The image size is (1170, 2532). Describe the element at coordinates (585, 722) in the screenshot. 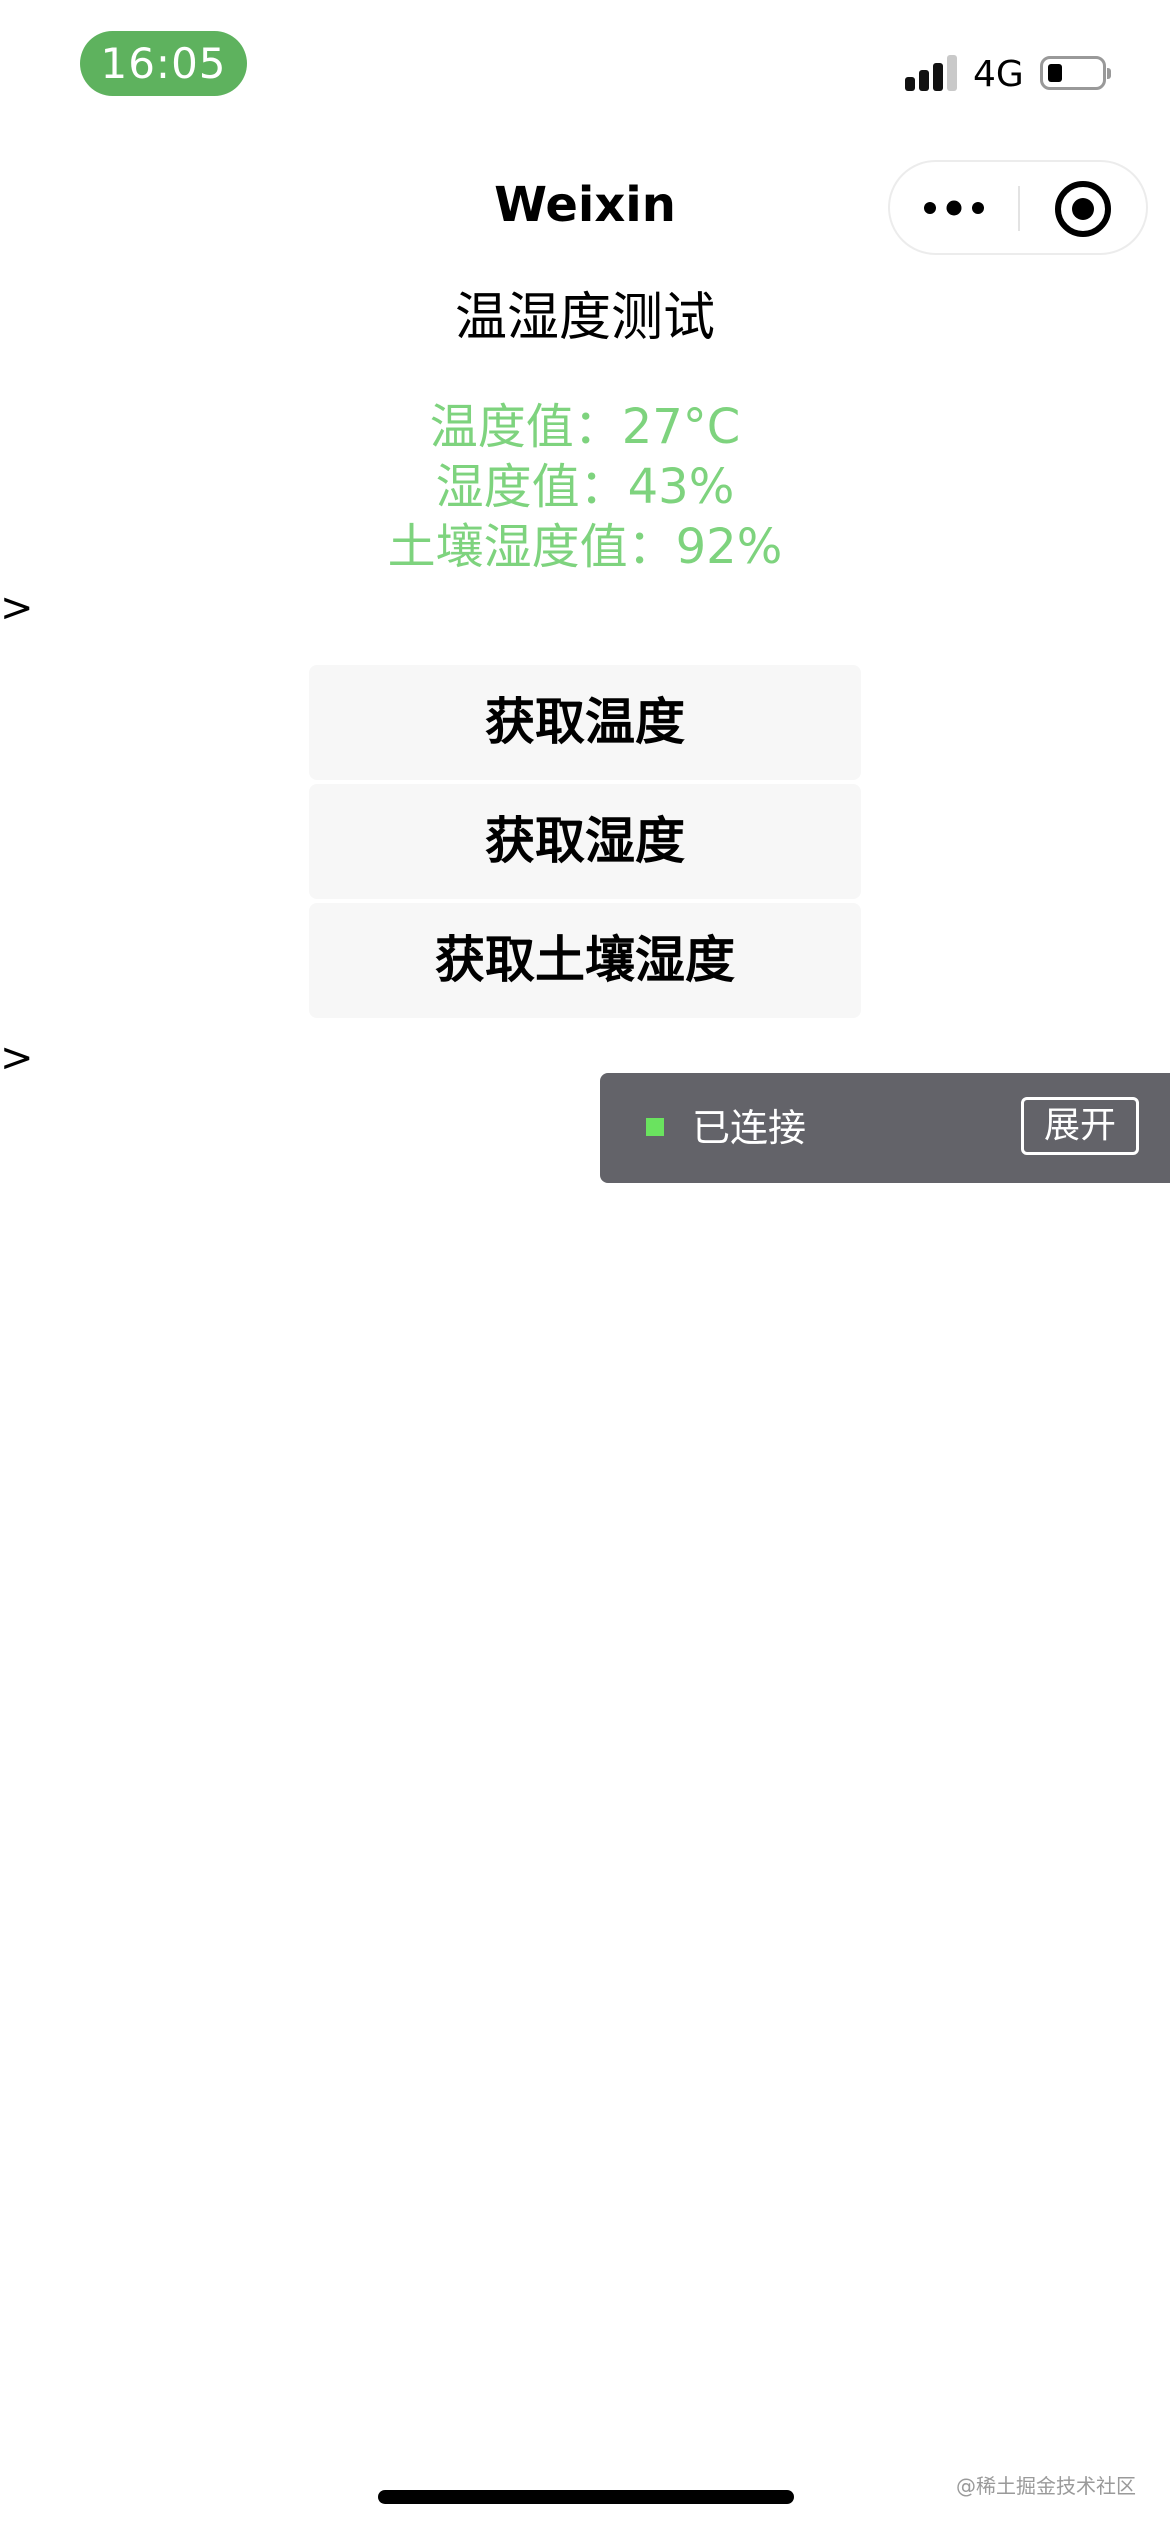

I see `get-temperature-button: 获取温度` at that location.